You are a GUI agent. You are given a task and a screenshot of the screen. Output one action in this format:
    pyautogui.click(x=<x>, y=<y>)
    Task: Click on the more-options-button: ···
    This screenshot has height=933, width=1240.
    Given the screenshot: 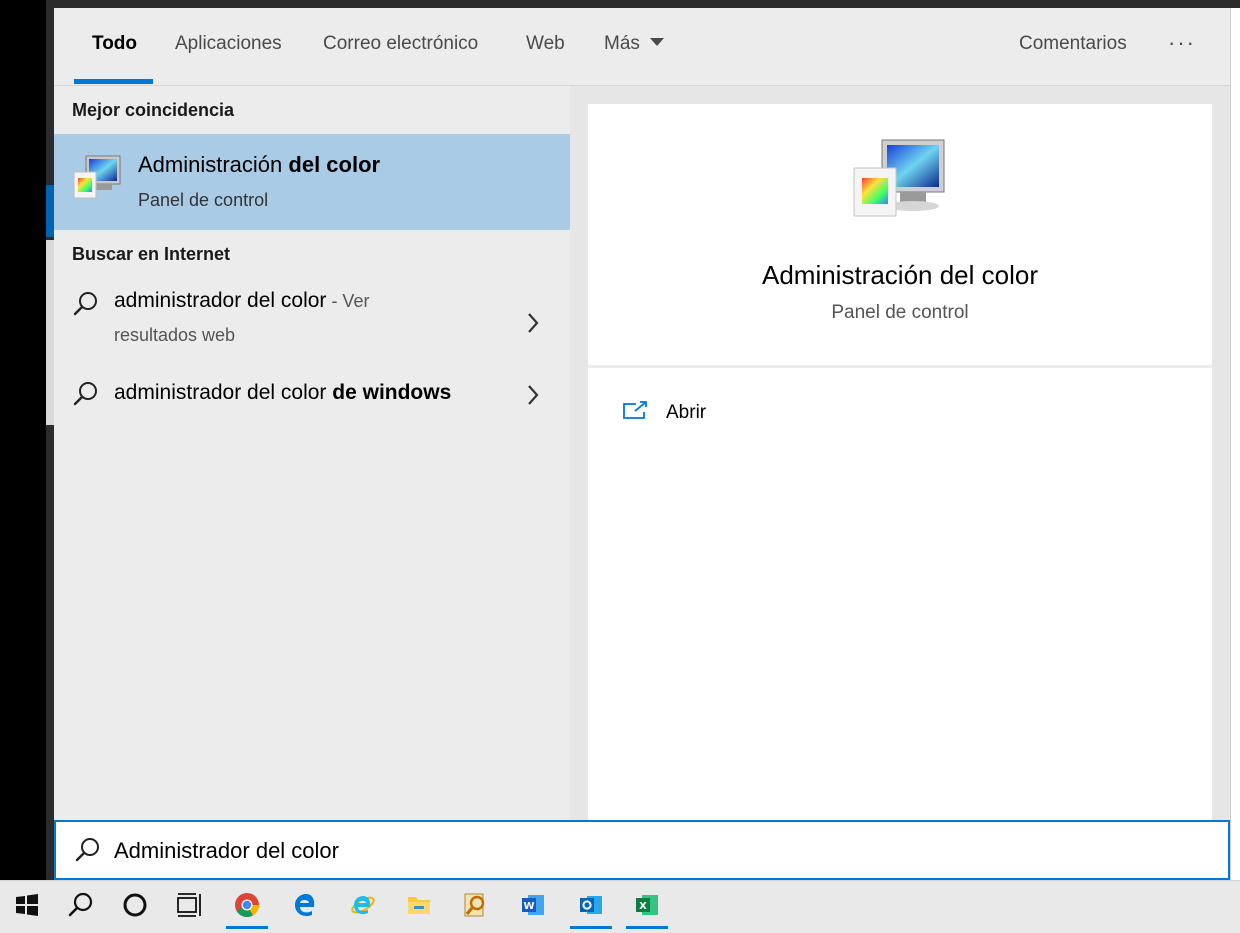 What is the action you would take?
    pyautogui.click(x=1182, y=43)
    